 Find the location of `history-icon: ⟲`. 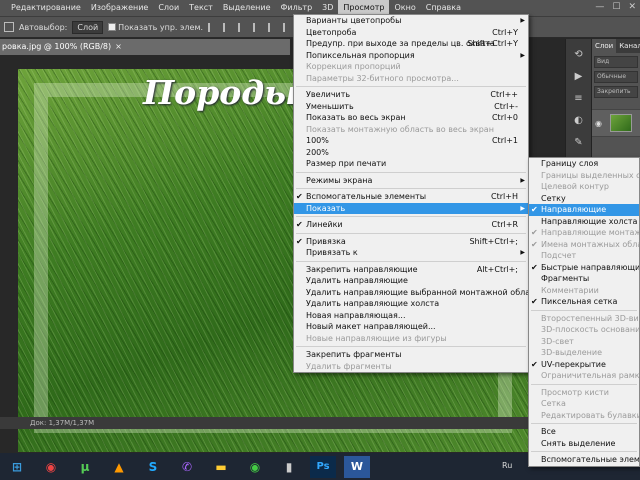

history-icon: ⟲ is located at coordinates (579, 55).